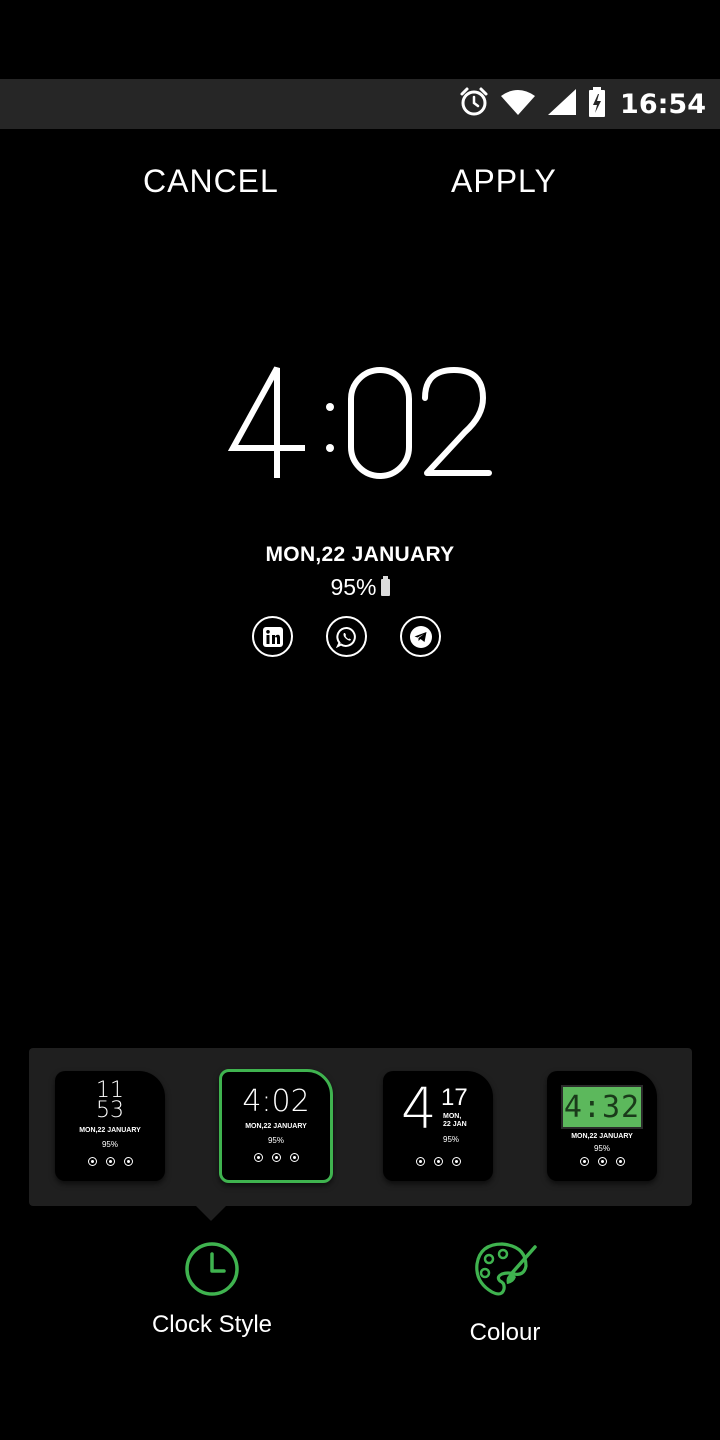  What do you see at coordinates (420, 636) in the screenshot?
I see `telegram-icon` at bounding box center [420, 636].